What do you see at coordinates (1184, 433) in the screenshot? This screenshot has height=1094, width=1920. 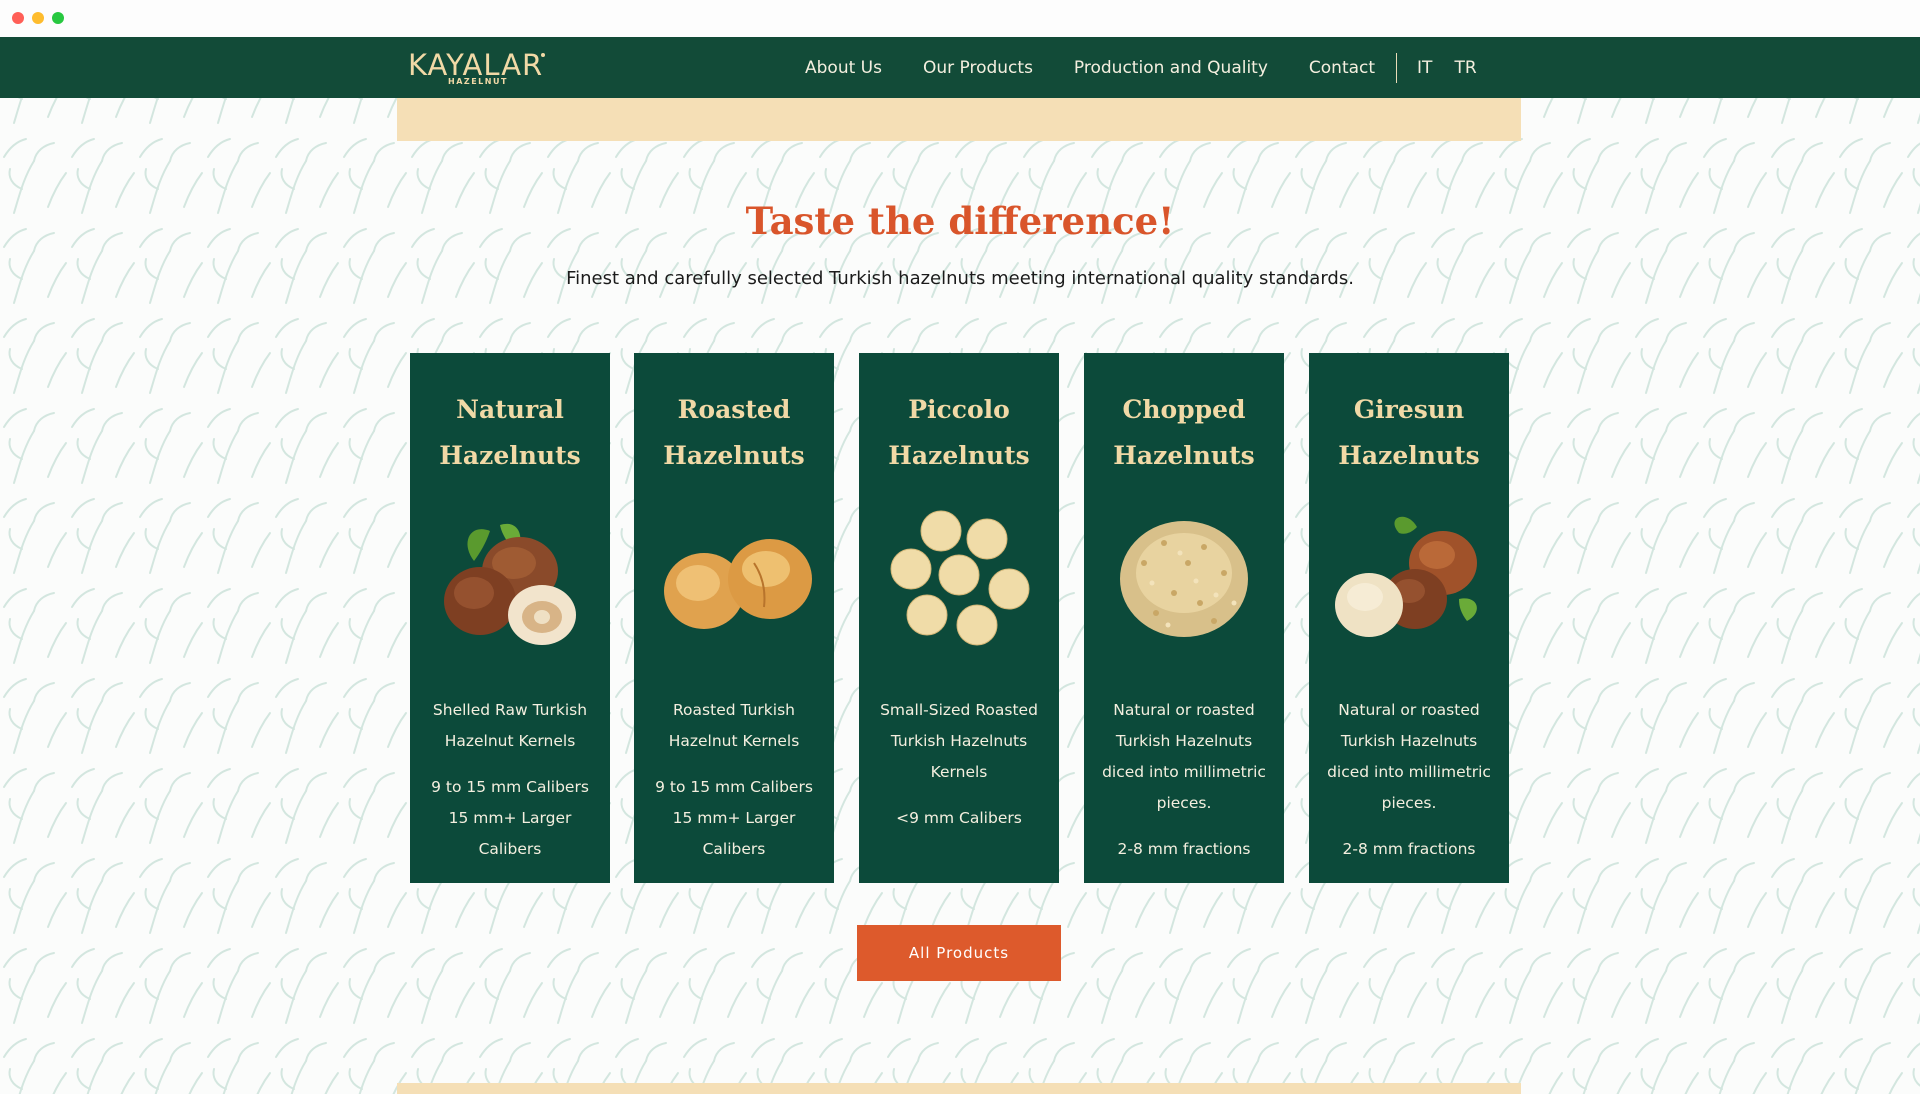 I see `card-title: Chopped Hazelnuts` at bounding box center [1184, 433].